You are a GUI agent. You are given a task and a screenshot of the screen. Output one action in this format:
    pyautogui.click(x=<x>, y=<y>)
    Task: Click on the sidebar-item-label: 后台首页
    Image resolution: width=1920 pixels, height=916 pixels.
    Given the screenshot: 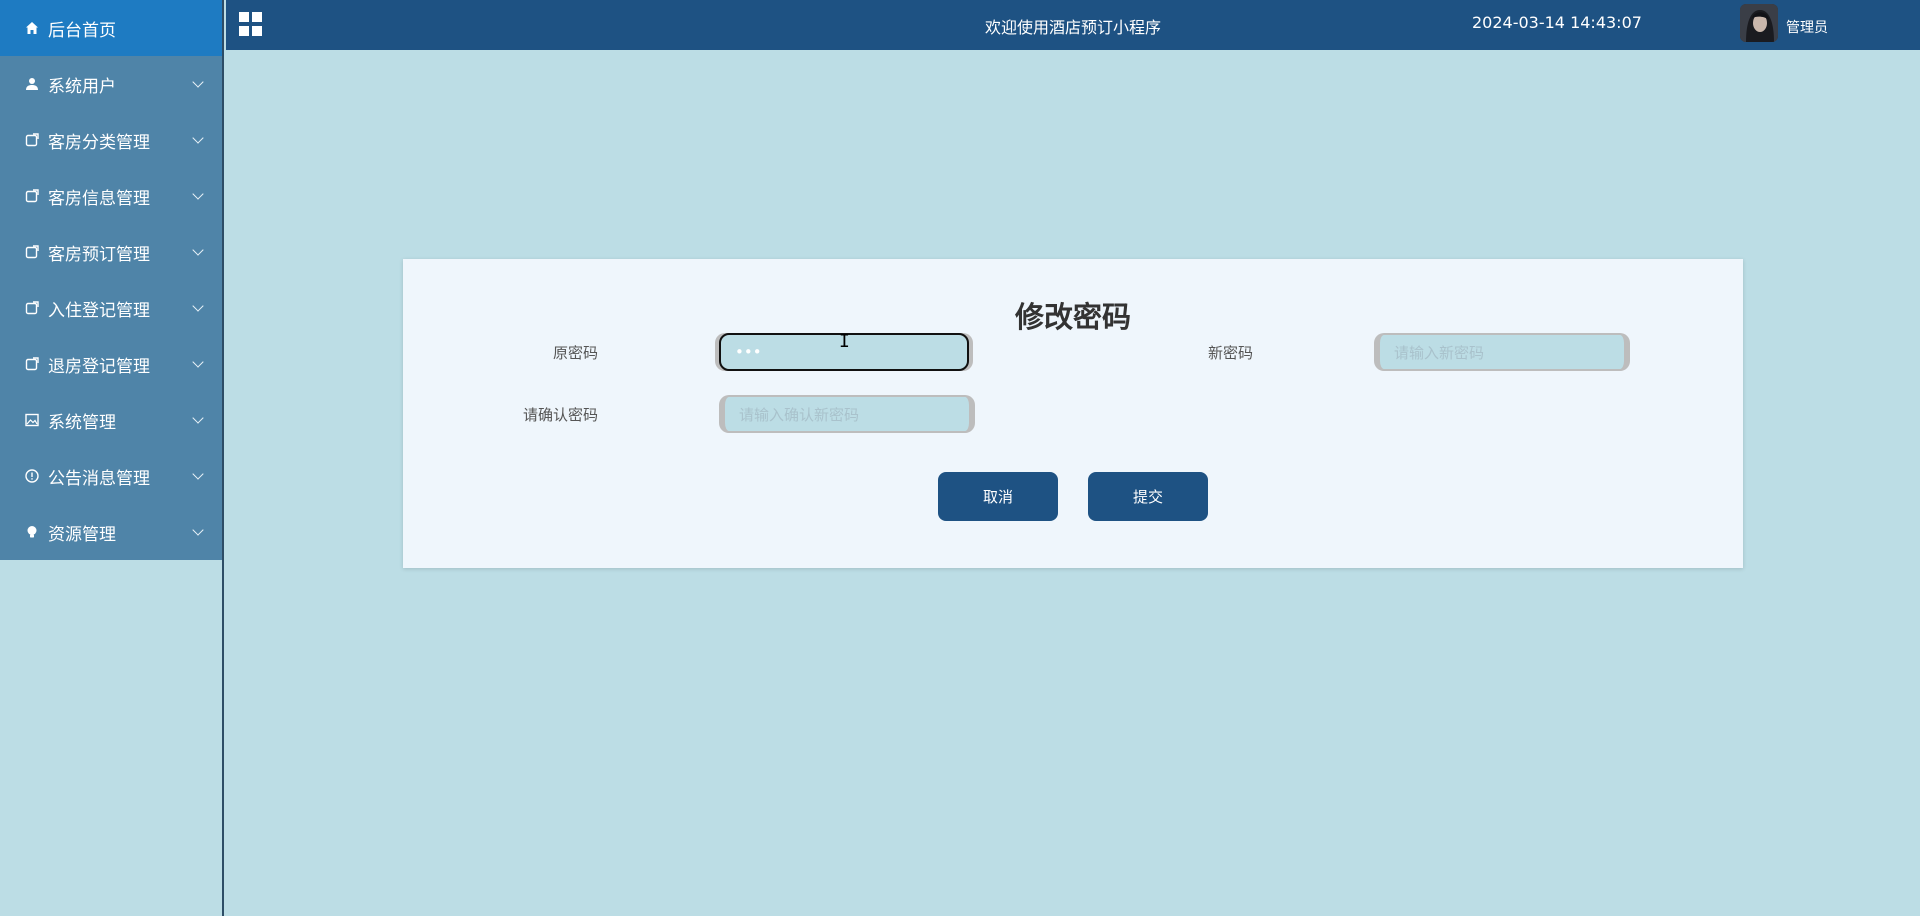 What is the action you would take?
    pyautogui.click(x=82, y=30)
    